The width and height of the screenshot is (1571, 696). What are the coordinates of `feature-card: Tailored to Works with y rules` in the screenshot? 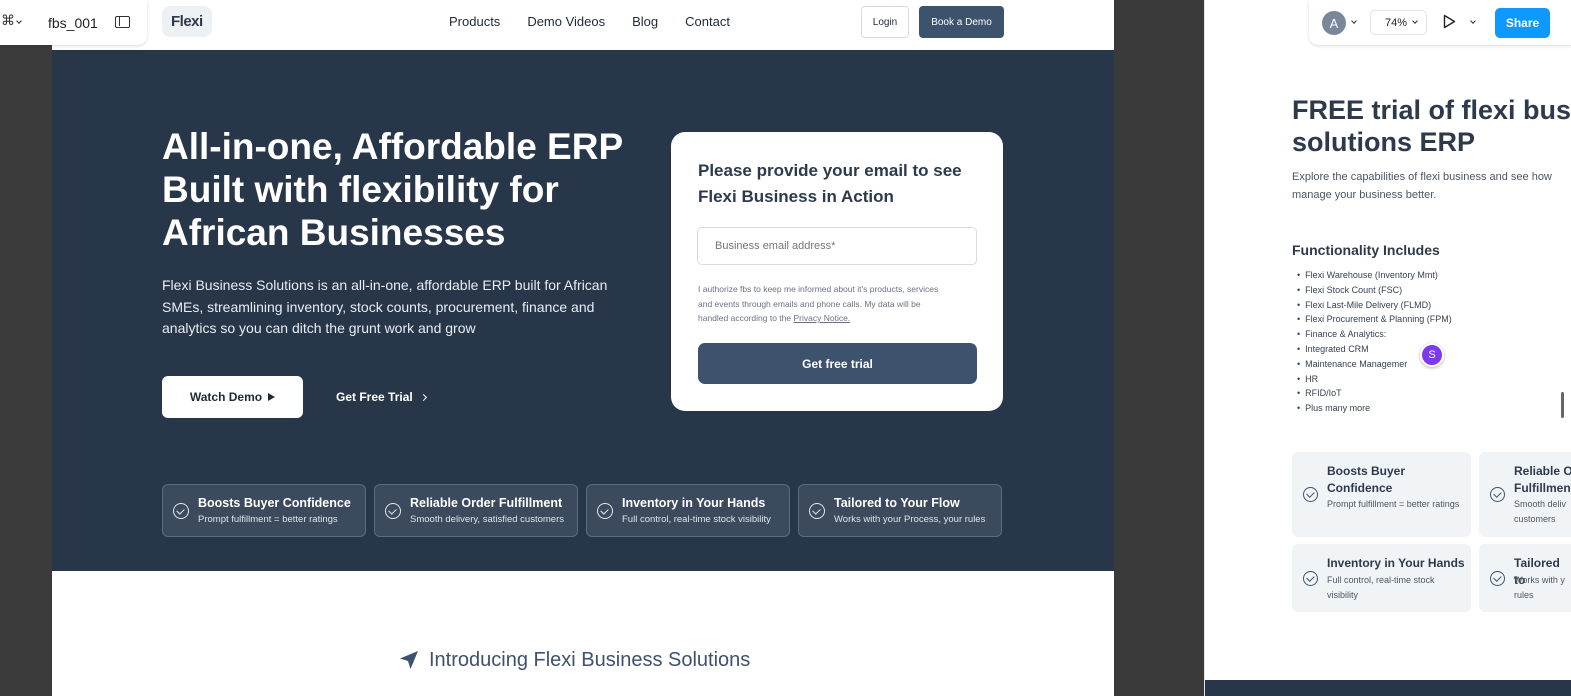 It's located at (1525, 578).